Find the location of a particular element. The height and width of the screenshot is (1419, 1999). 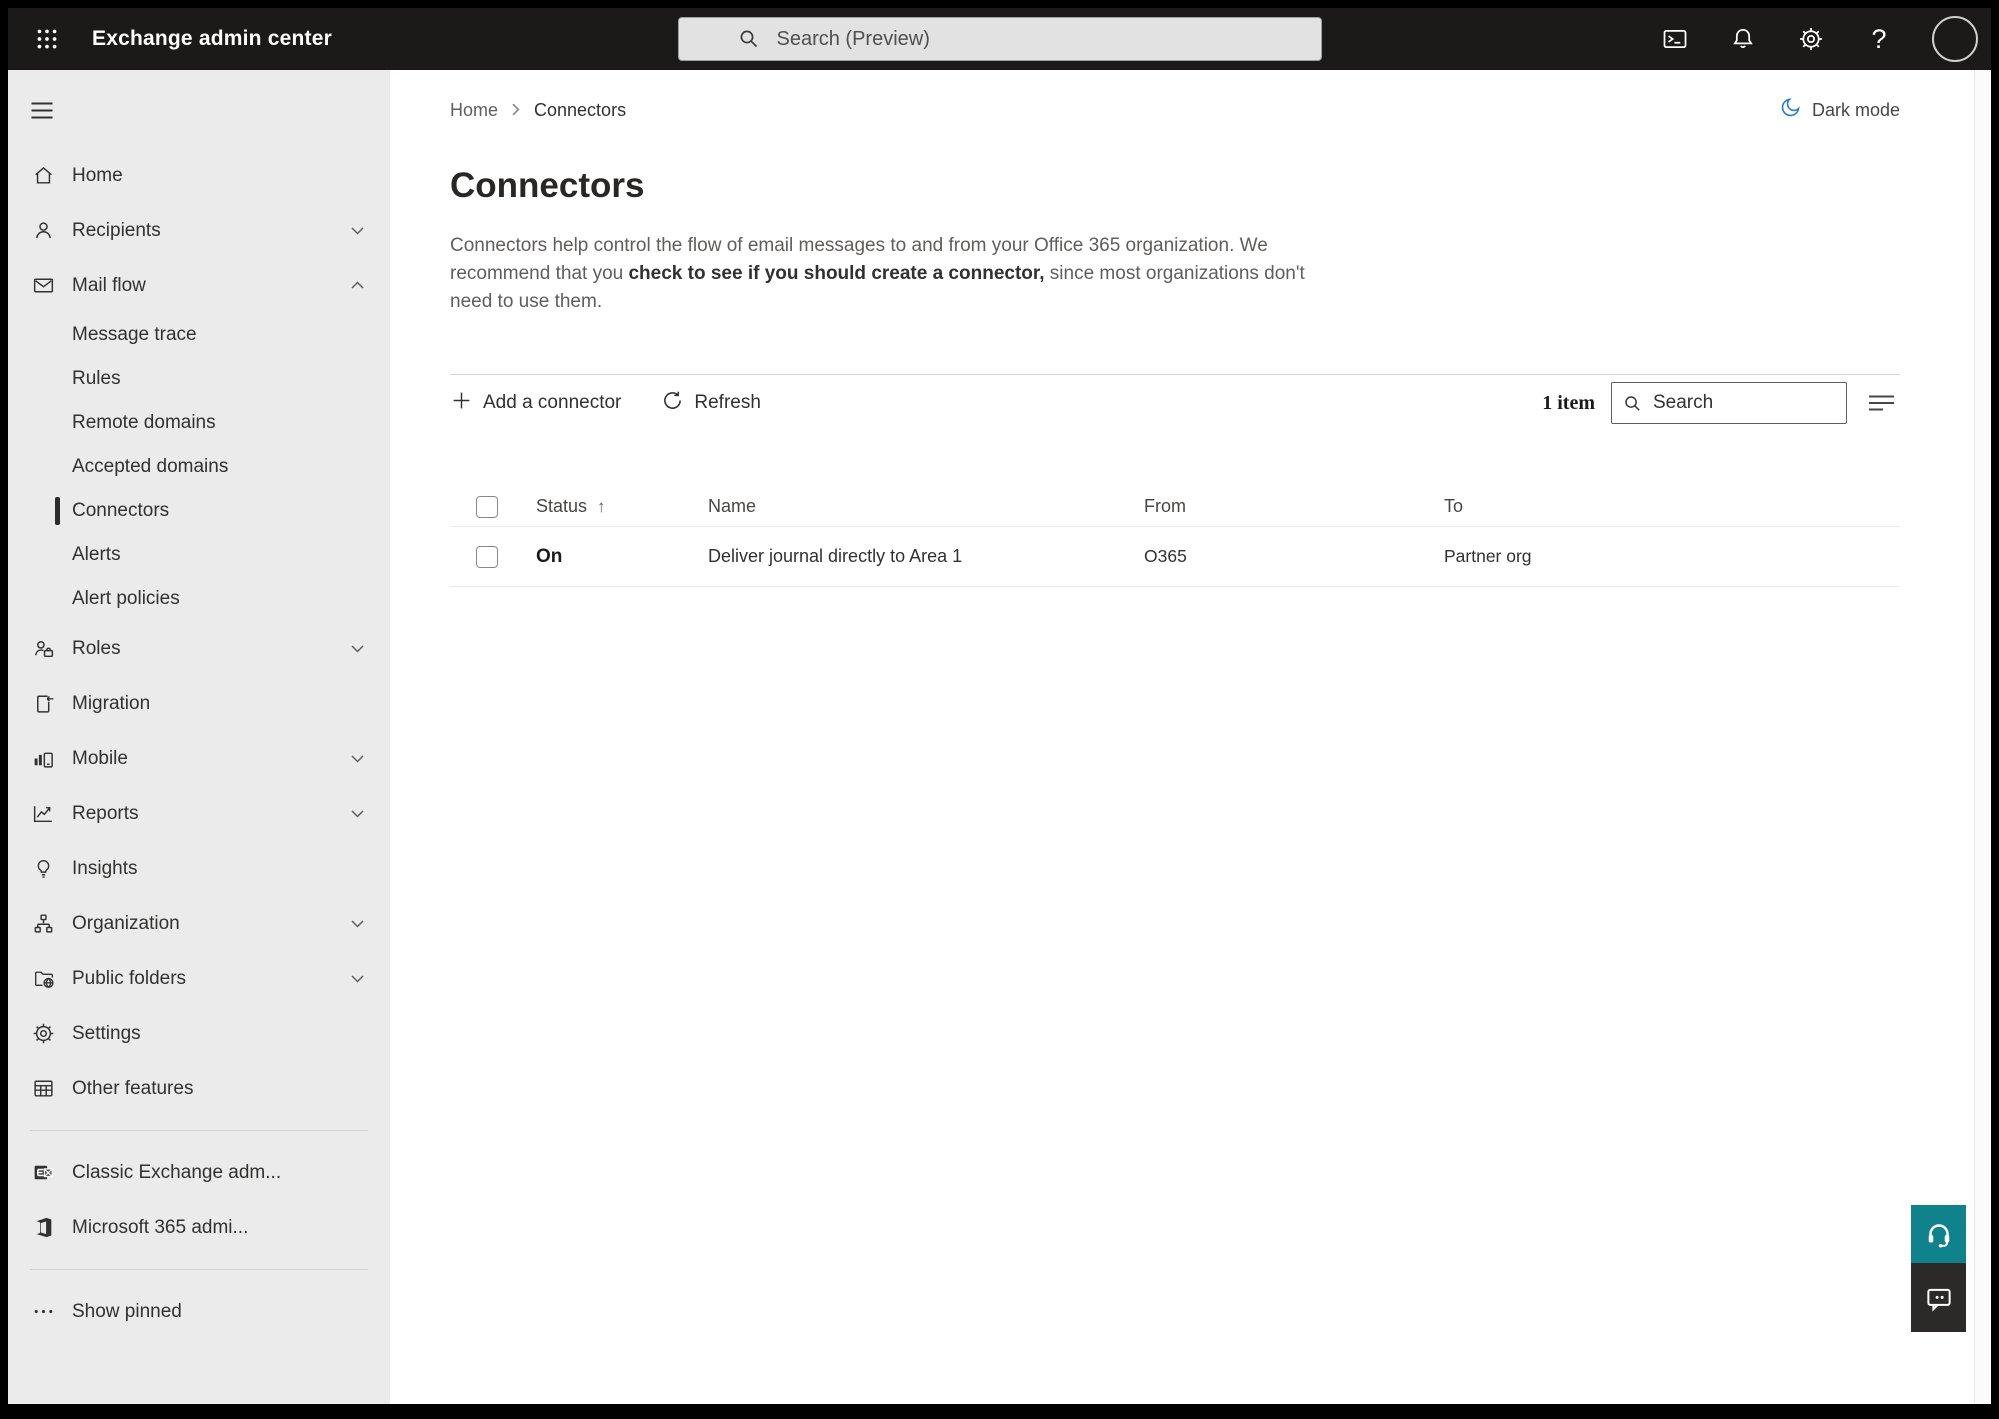

column-header-to: To is located at coordinates (1672, 506).